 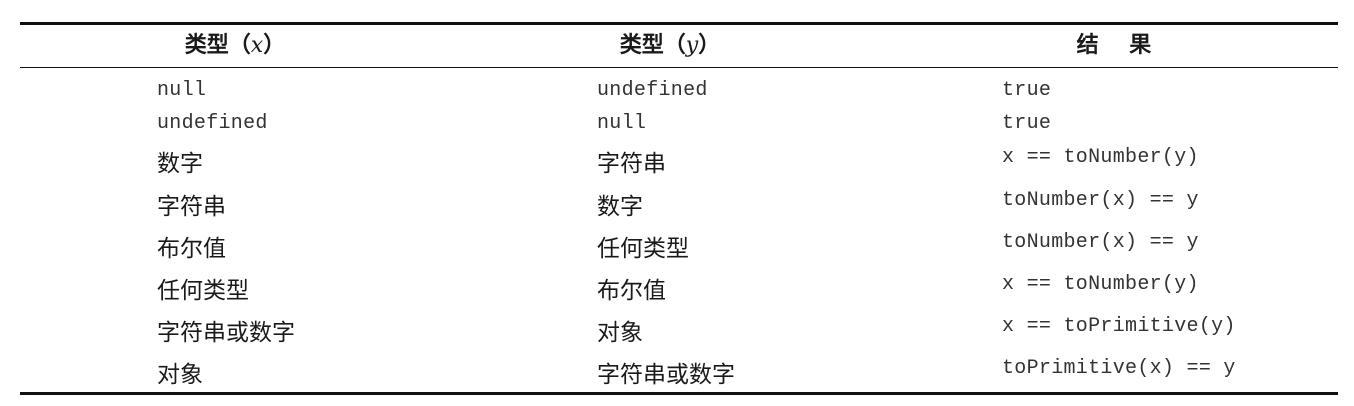 What do you see at coordinates (692, 45) in the screenshot?
I see `header-type-y-var: y` at bounding box center [692, 45].